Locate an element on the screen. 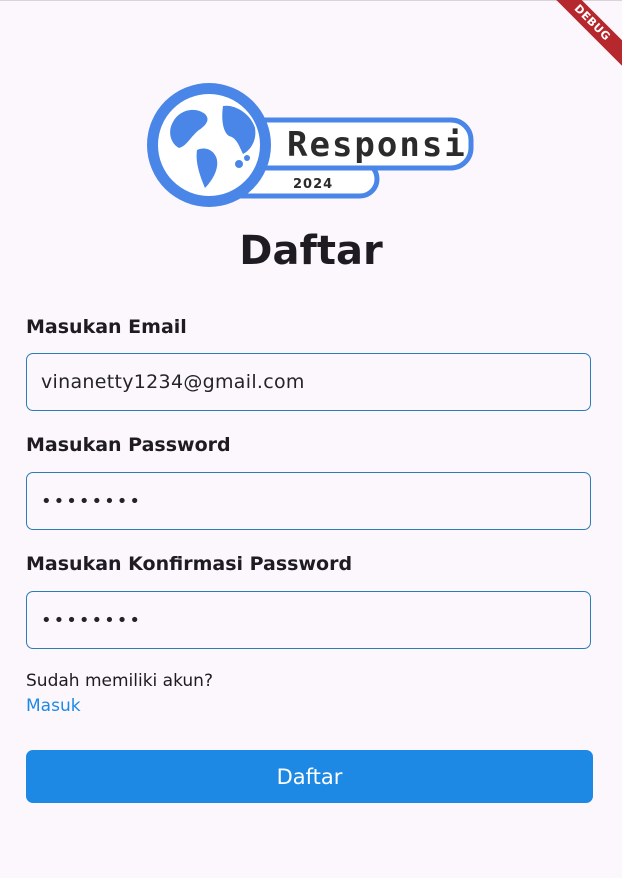  login-link: Masuk is located at coordinates (53, 706).